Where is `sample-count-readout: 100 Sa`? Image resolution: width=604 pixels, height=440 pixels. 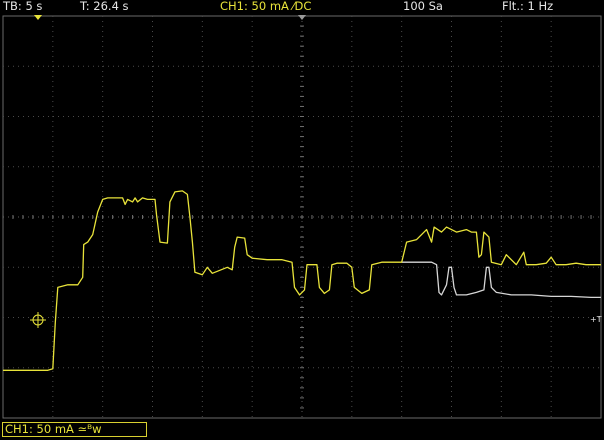 sample-count-readout: 100 Sa is located at coordinates (423, 6).